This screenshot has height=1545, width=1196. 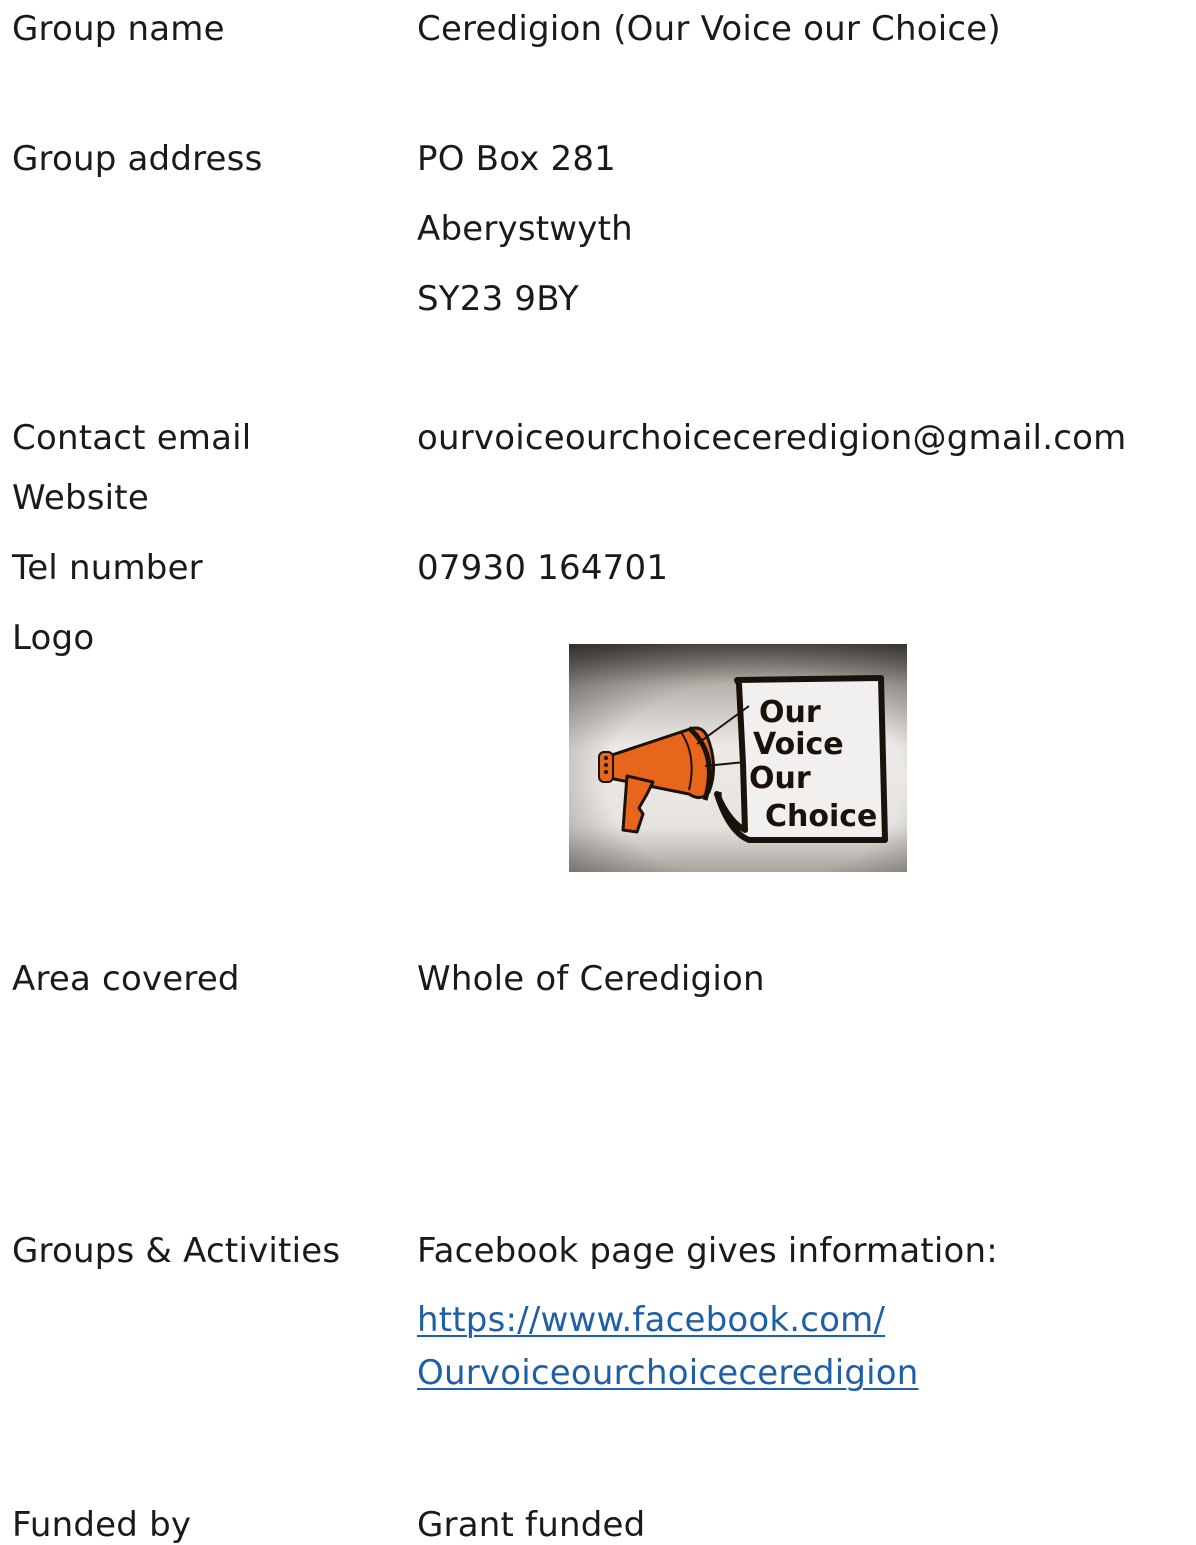 I want to click on tel-number-value: 07930 164701, so click(x=543, y=568).